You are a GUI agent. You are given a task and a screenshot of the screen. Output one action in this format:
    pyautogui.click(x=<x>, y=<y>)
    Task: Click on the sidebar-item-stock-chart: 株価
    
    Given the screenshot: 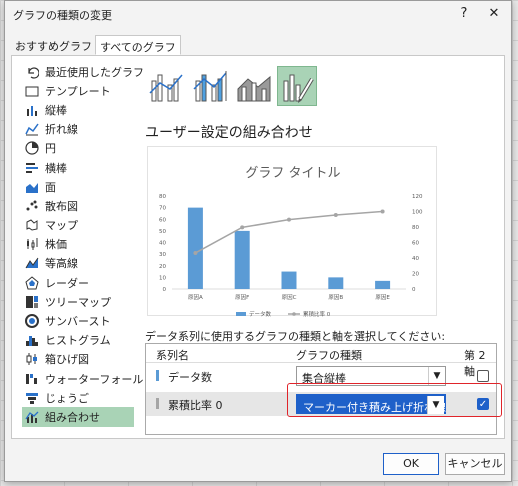 What is the action you would take?
    pyautogui.click(x=78, y=244)
    